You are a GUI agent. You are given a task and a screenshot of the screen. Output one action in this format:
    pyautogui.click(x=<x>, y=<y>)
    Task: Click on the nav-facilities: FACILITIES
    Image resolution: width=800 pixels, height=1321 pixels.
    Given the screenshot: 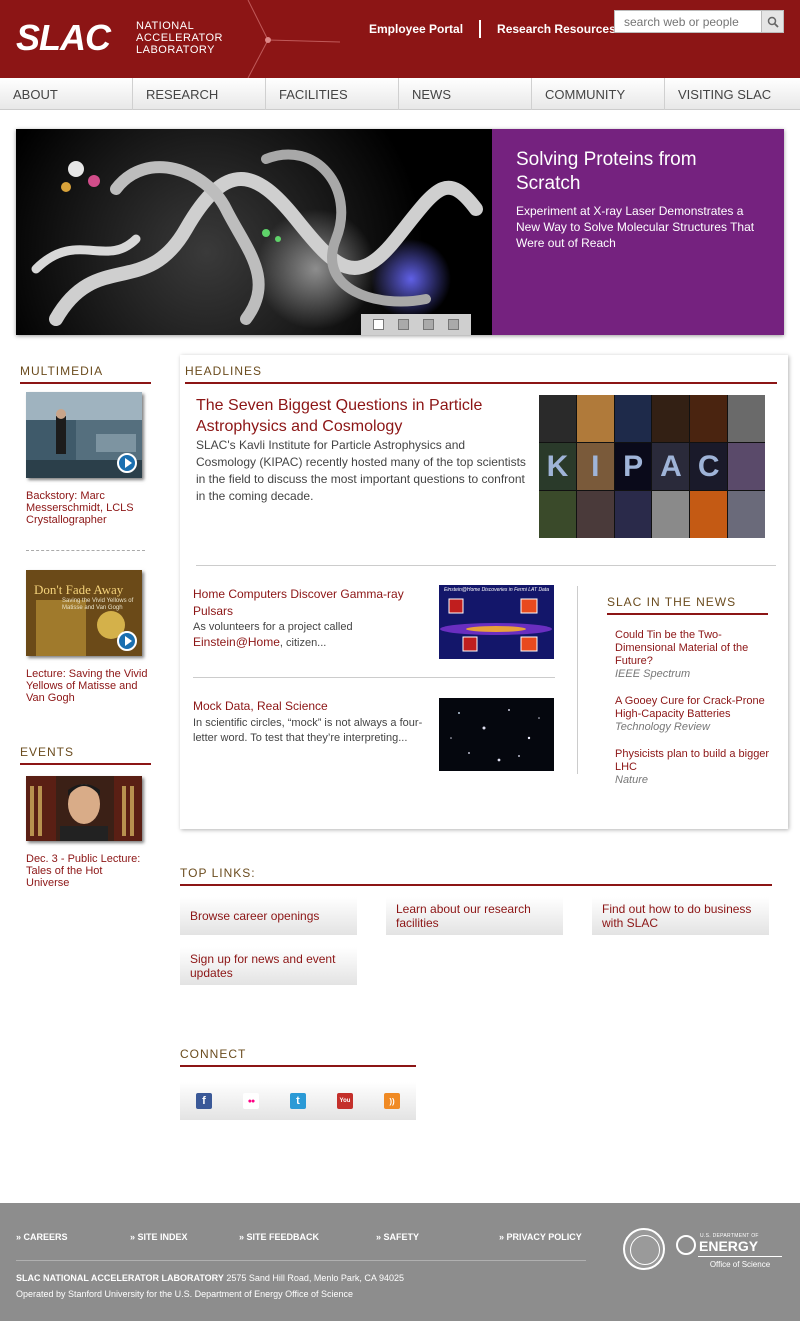 What is the action you would take?
    pyautogui.click(x=332, y=94)
    